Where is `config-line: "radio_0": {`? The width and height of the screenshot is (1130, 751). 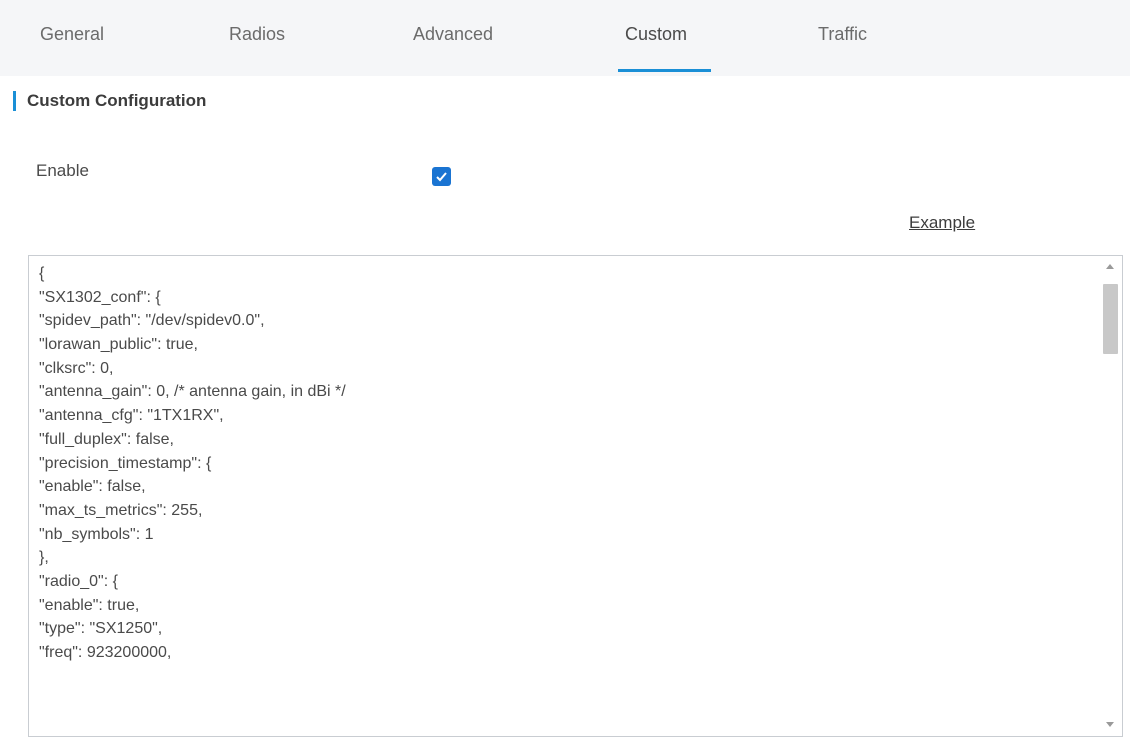 config-line: "radio_0": { is located at coordinates (78, 581).